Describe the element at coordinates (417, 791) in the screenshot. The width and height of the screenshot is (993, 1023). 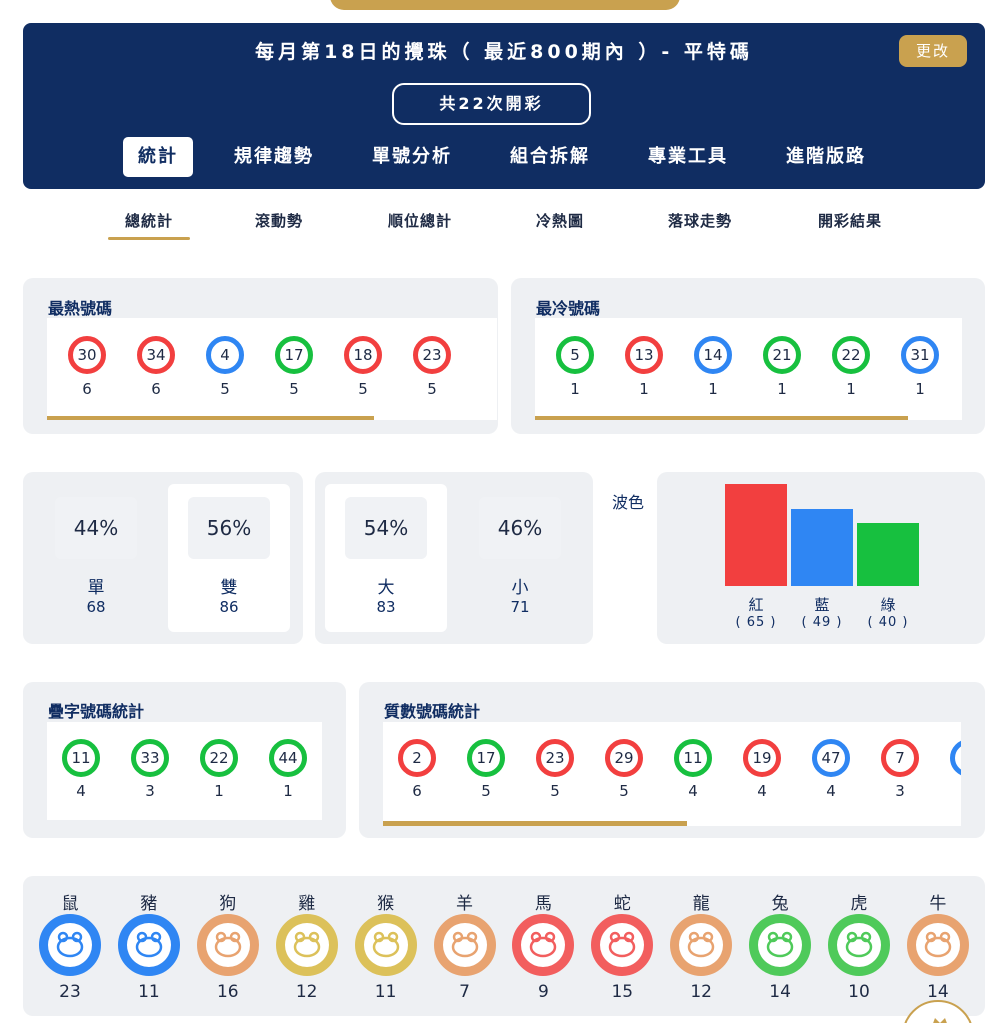
I see `prime-ball-count: 6` at that location.